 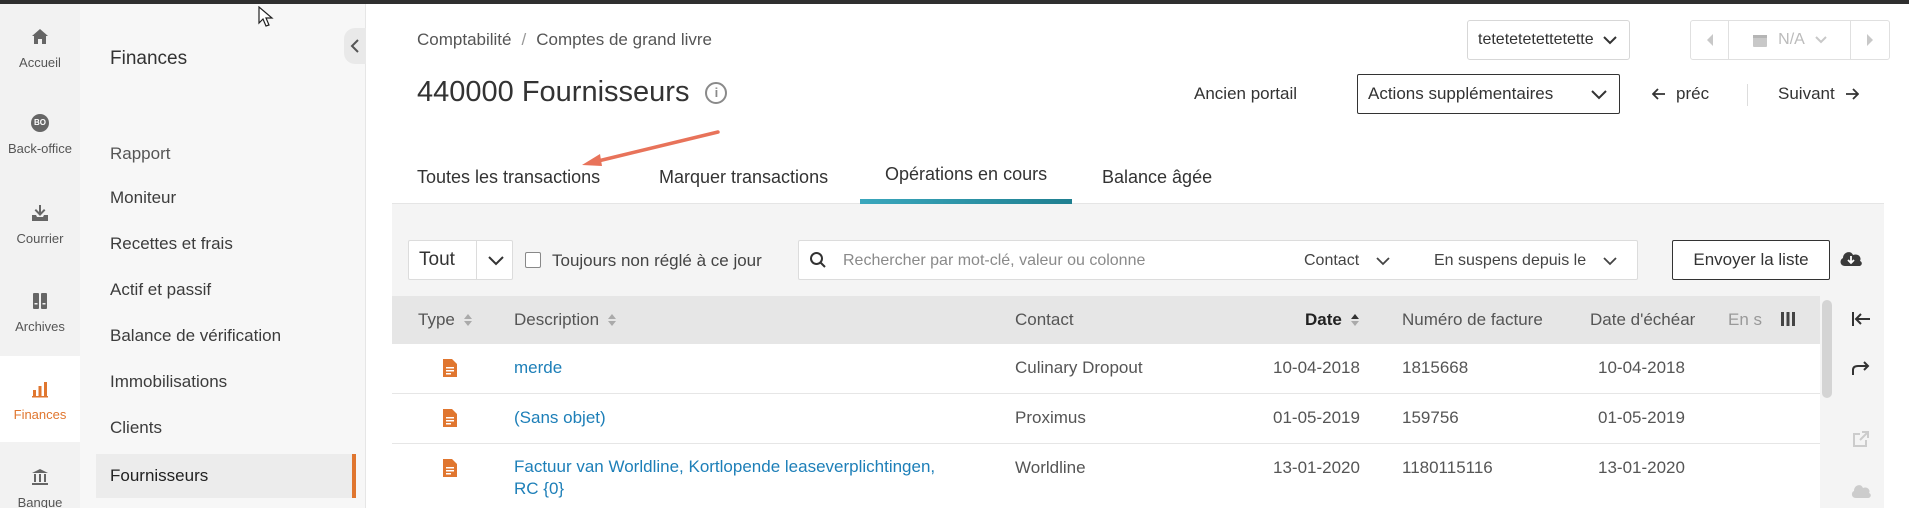 What do you see at coordinates (149, 58) in the screenshot?
I see `sidebar-title: Finances` at bounding box center [149, 58].